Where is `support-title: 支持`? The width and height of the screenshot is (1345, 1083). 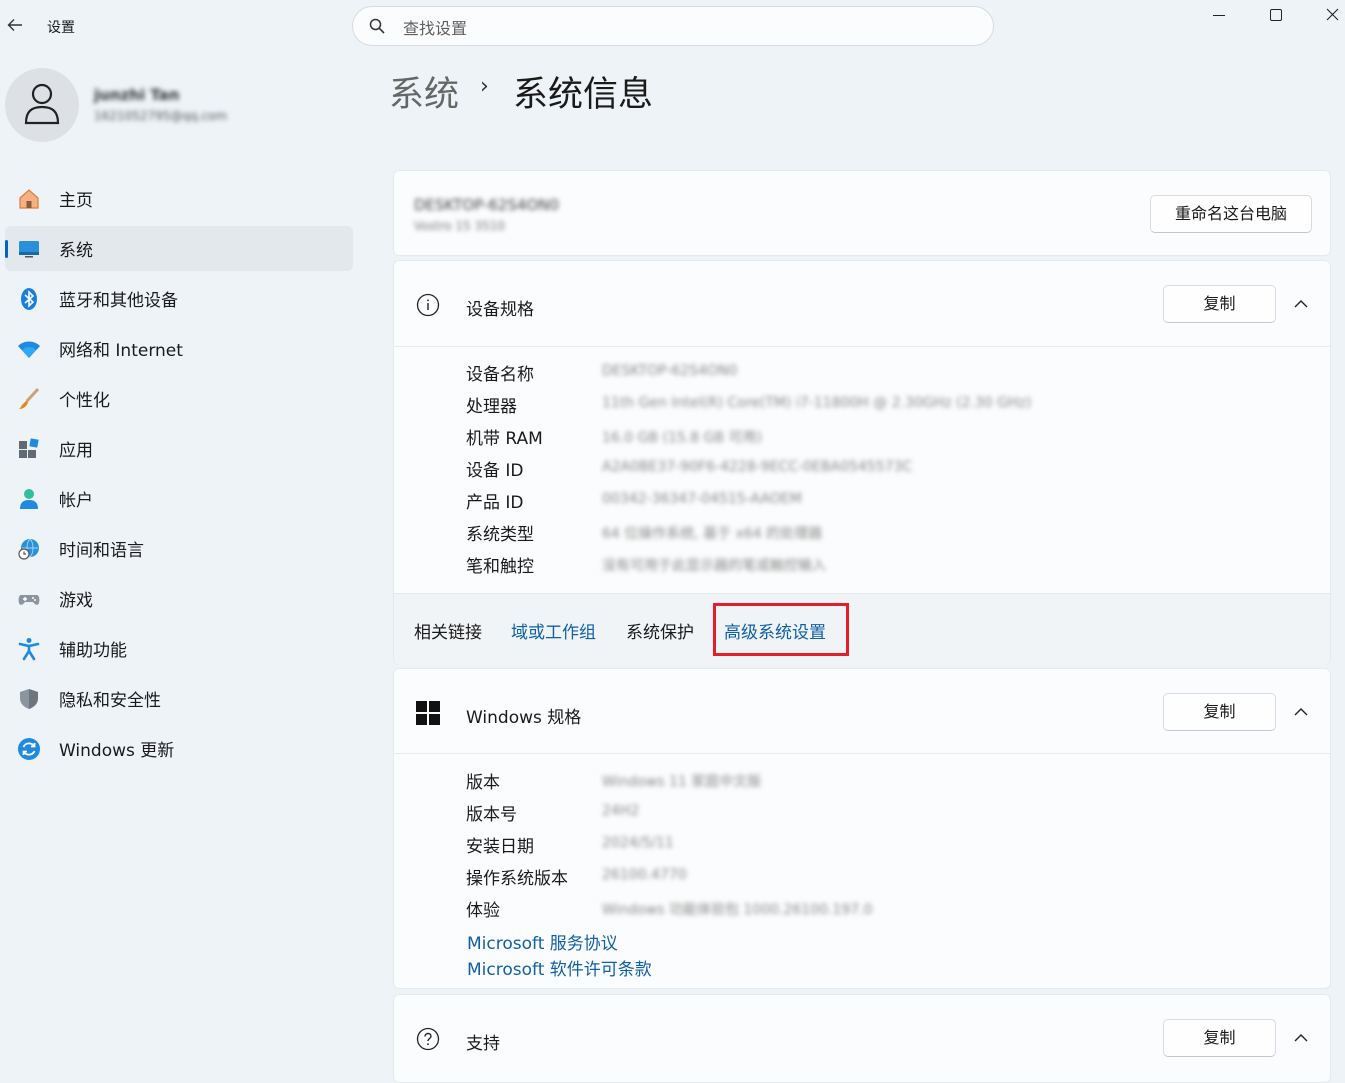 support-title: 支持 is located at coordinates (483, 1044).